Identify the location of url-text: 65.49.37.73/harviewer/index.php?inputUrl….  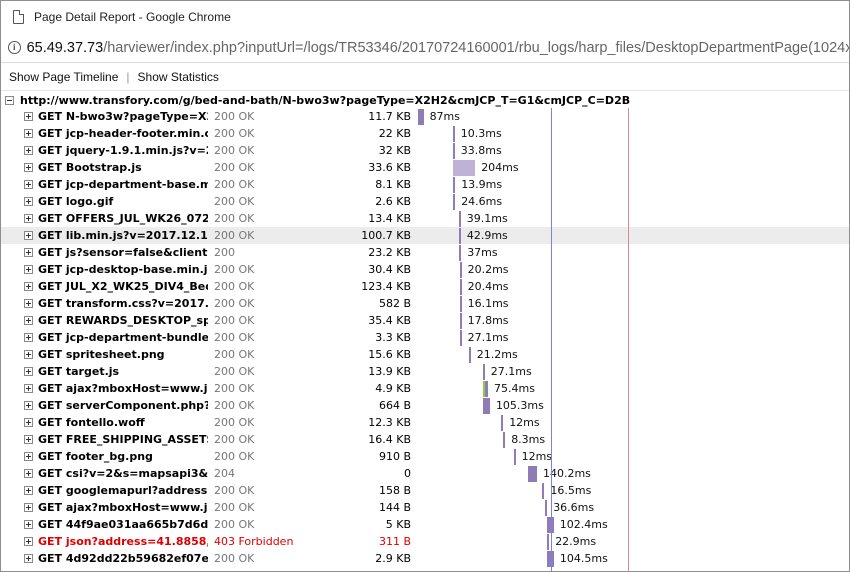
(438, 48).